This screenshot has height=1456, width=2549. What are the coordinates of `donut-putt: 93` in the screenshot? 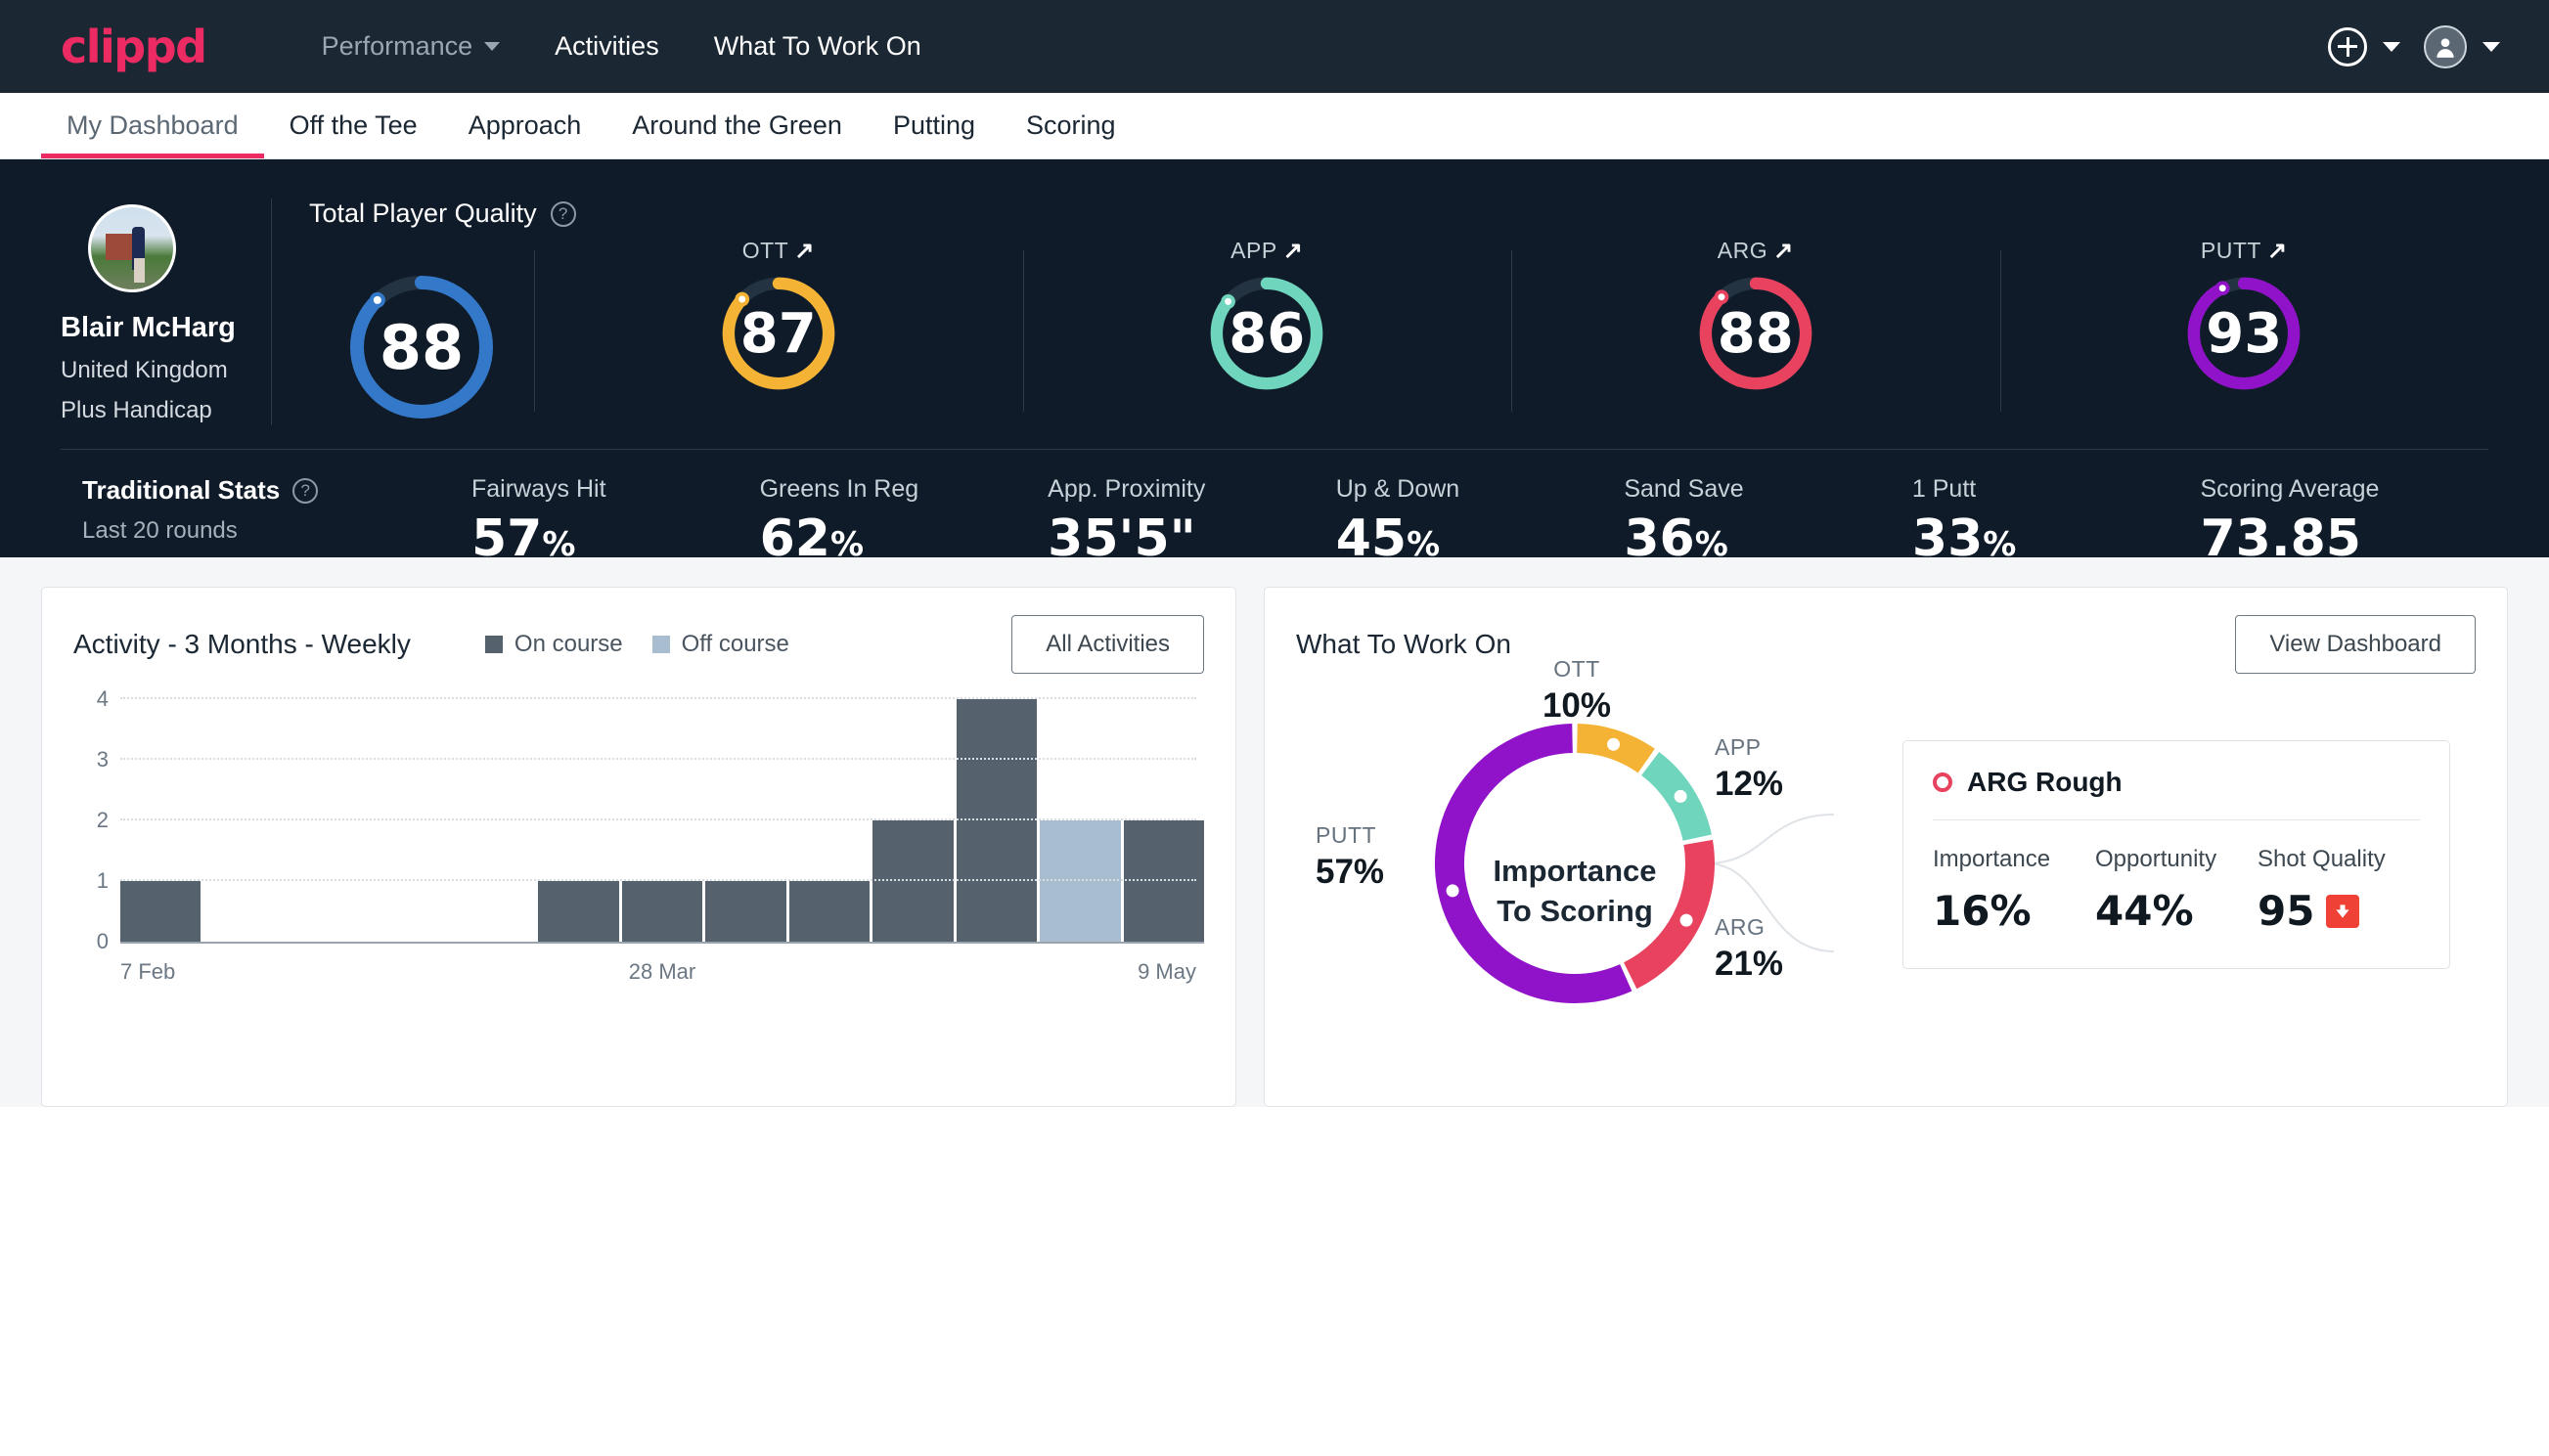 It's located at (2243, 333).